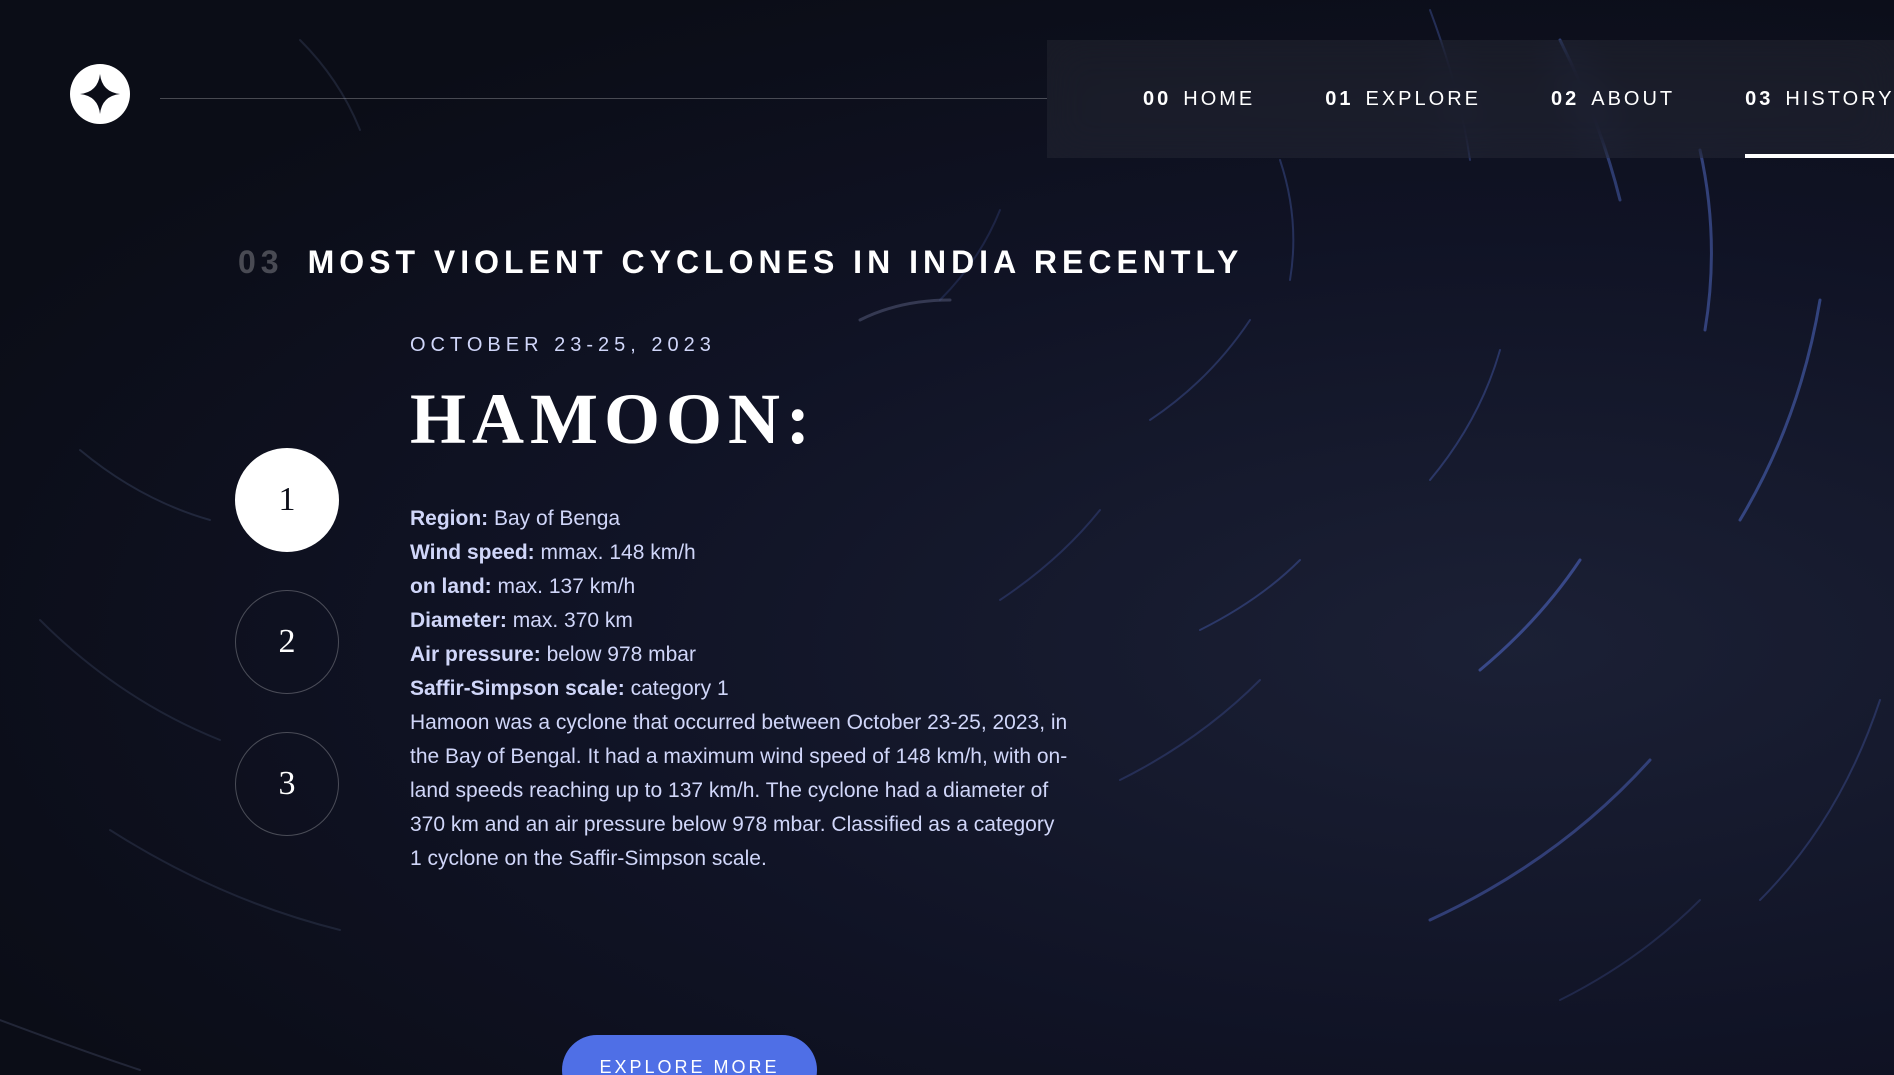  What do you see at coordinates (287, 500) in the screenshot?
I see `step-button-1: 1` at bounding box center [287, 500].